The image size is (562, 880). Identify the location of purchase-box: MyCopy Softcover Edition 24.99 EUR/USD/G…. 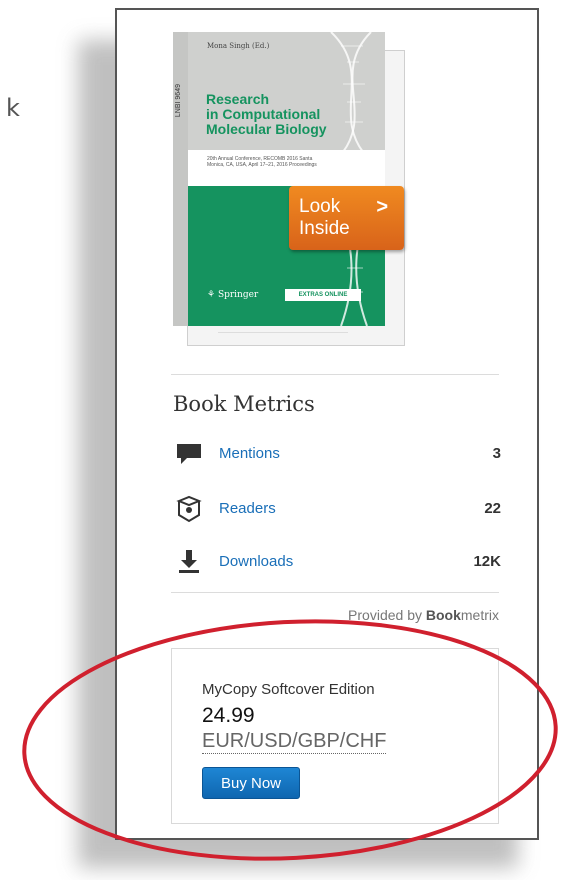
(335, 736).